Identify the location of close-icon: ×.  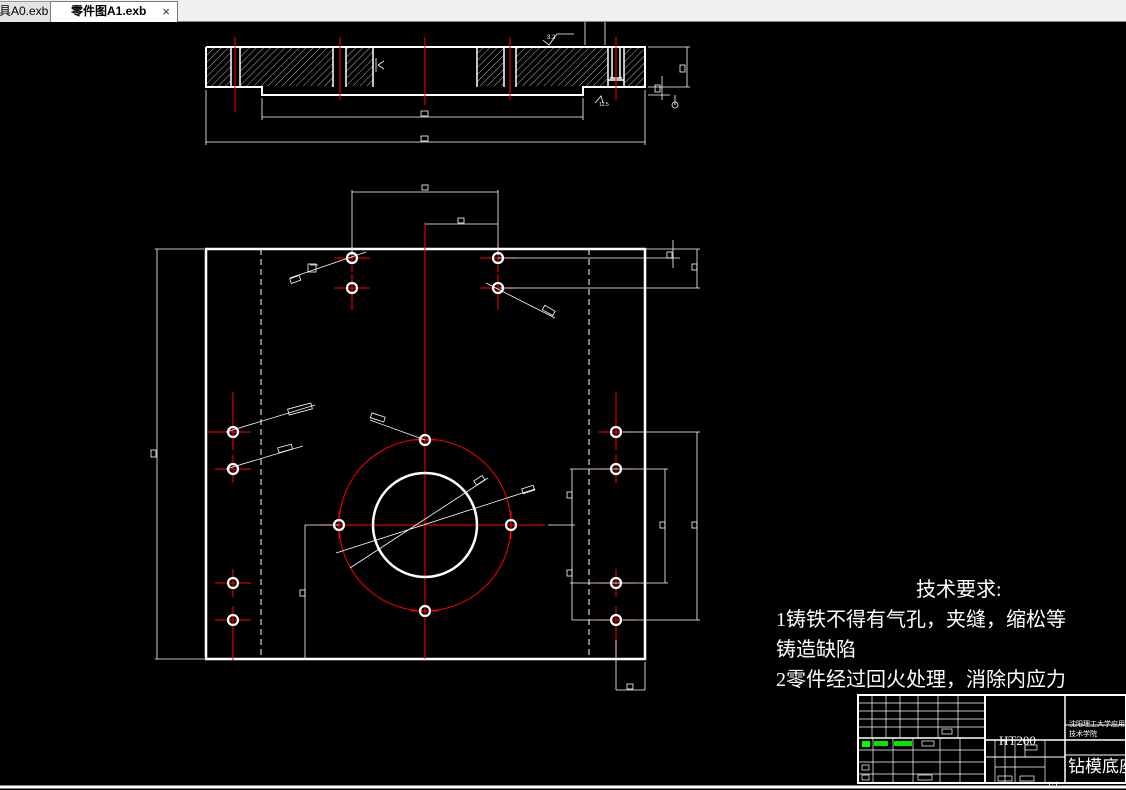
(166, 11).